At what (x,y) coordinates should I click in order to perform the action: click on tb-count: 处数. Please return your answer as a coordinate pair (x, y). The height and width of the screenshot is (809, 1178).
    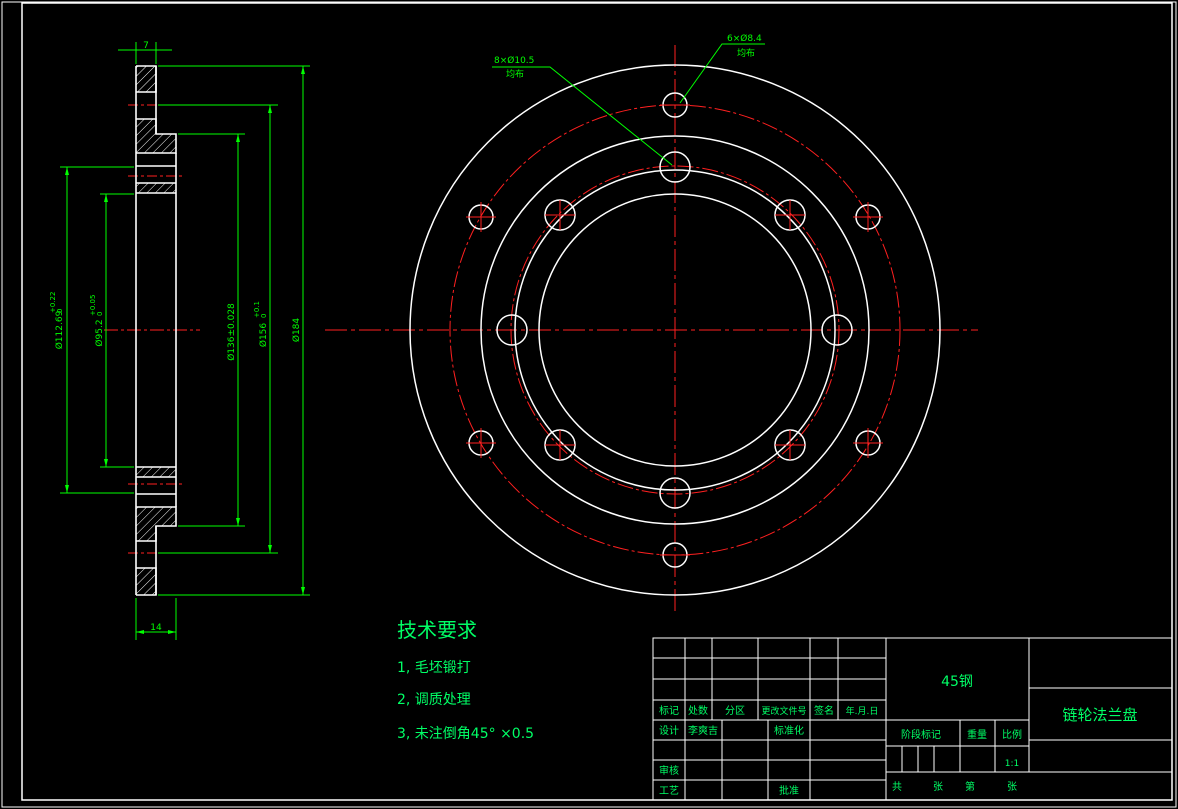
    Looking at the image, I should click on (698, 710).